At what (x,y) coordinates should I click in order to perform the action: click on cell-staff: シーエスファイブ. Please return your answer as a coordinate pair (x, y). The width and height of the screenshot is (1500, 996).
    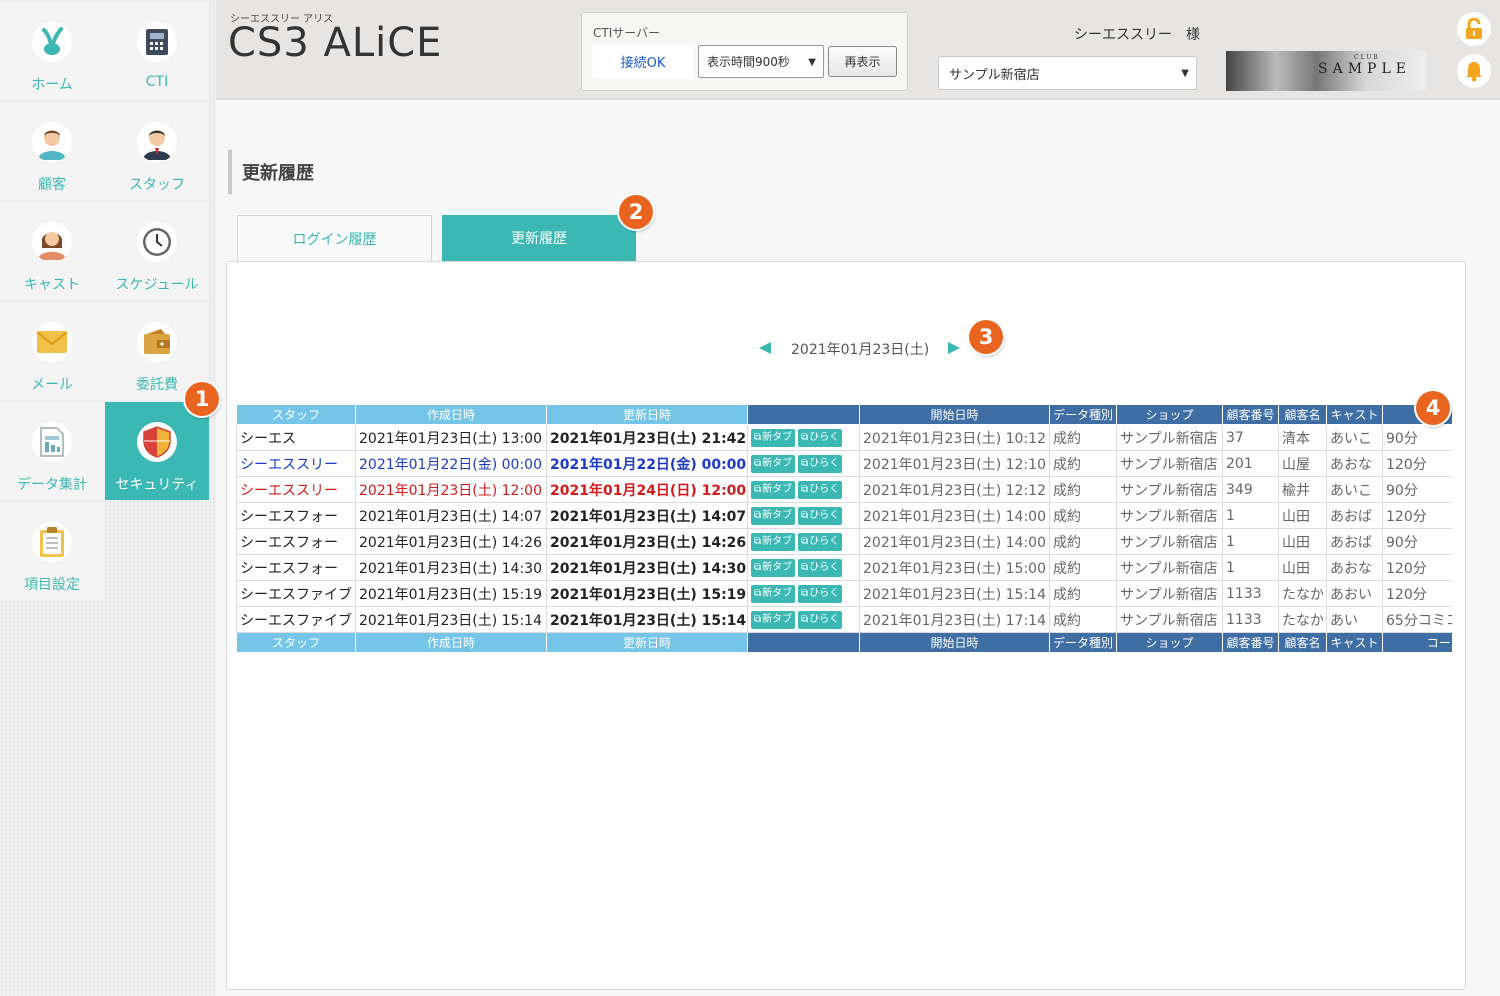
    Looking at the image, I should click on (296, 619).